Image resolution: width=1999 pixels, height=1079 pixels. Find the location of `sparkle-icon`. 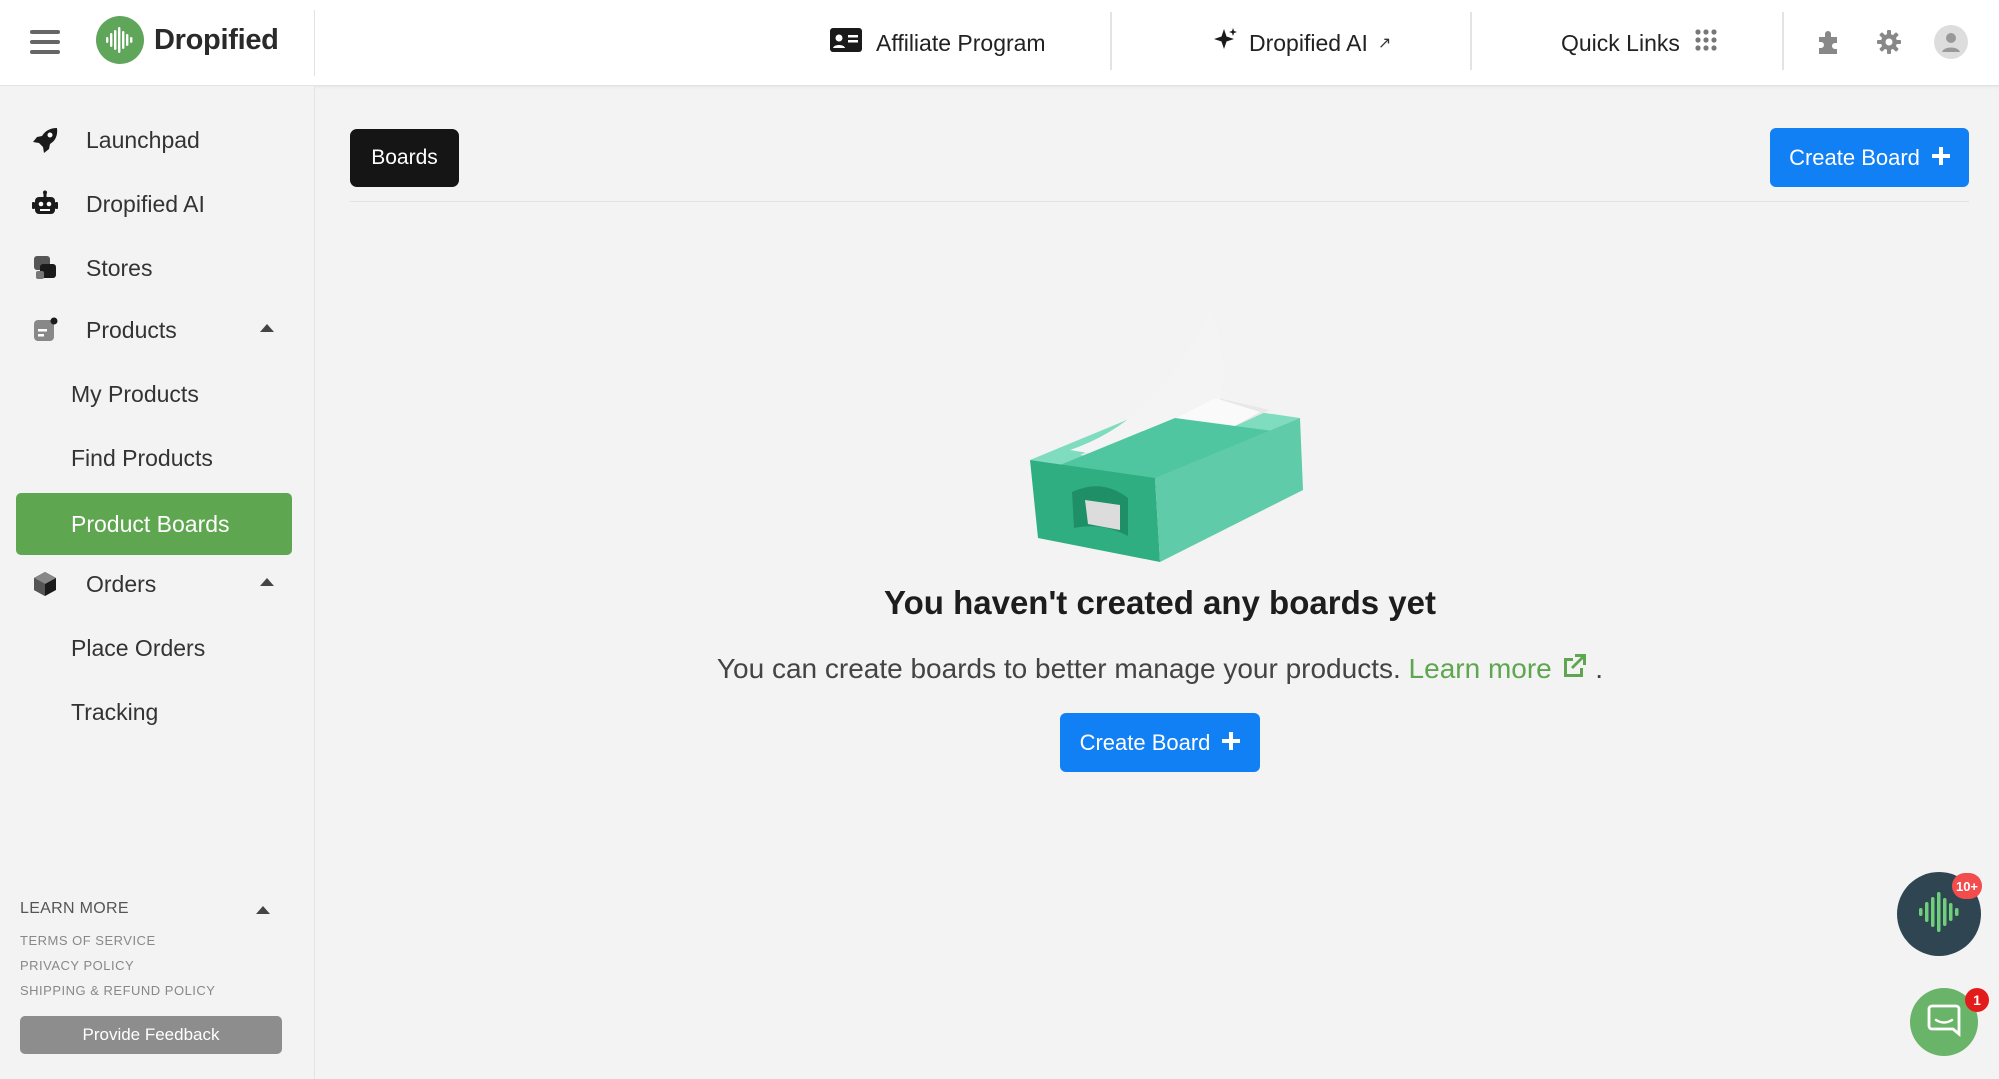

sparkle-icon is located at coordinates (1226, 43).